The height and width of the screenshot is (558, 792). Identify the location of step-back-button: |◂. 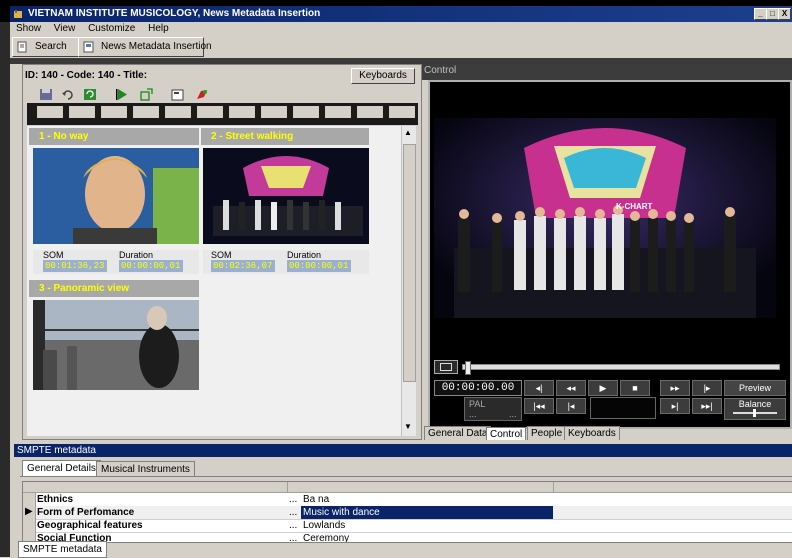
(571, 406).